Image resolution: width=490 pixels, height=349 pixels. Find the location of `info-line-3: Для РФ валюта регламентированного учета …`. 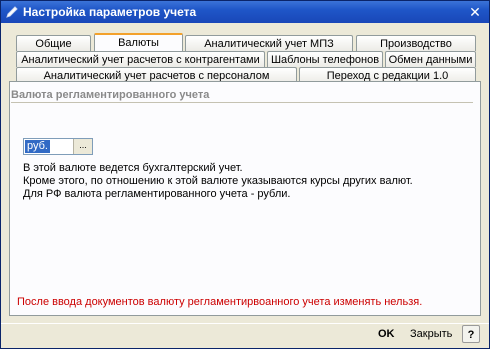

info-line-3: Для РФ валюта регламентированного учета … is located at coordinates (157, 194).